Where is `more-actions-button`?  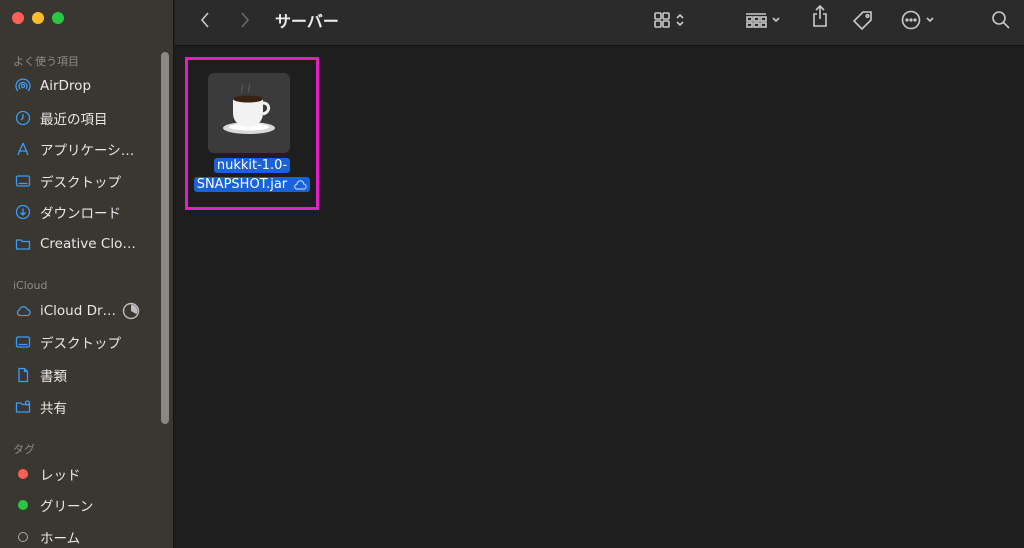
more-actions-button is located at coordinates (918, 20).